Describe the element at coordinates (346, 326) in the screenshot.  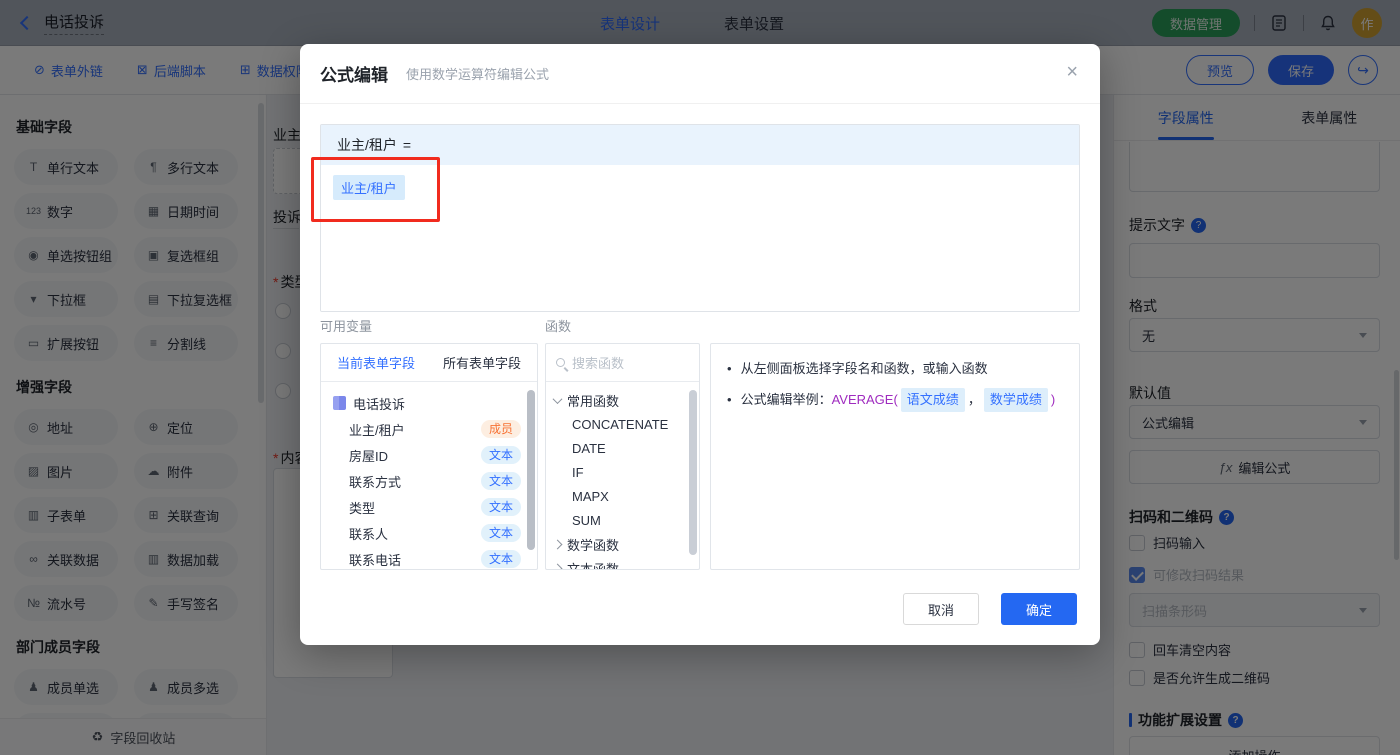
I see `variables-label: 可用变量` at that location.